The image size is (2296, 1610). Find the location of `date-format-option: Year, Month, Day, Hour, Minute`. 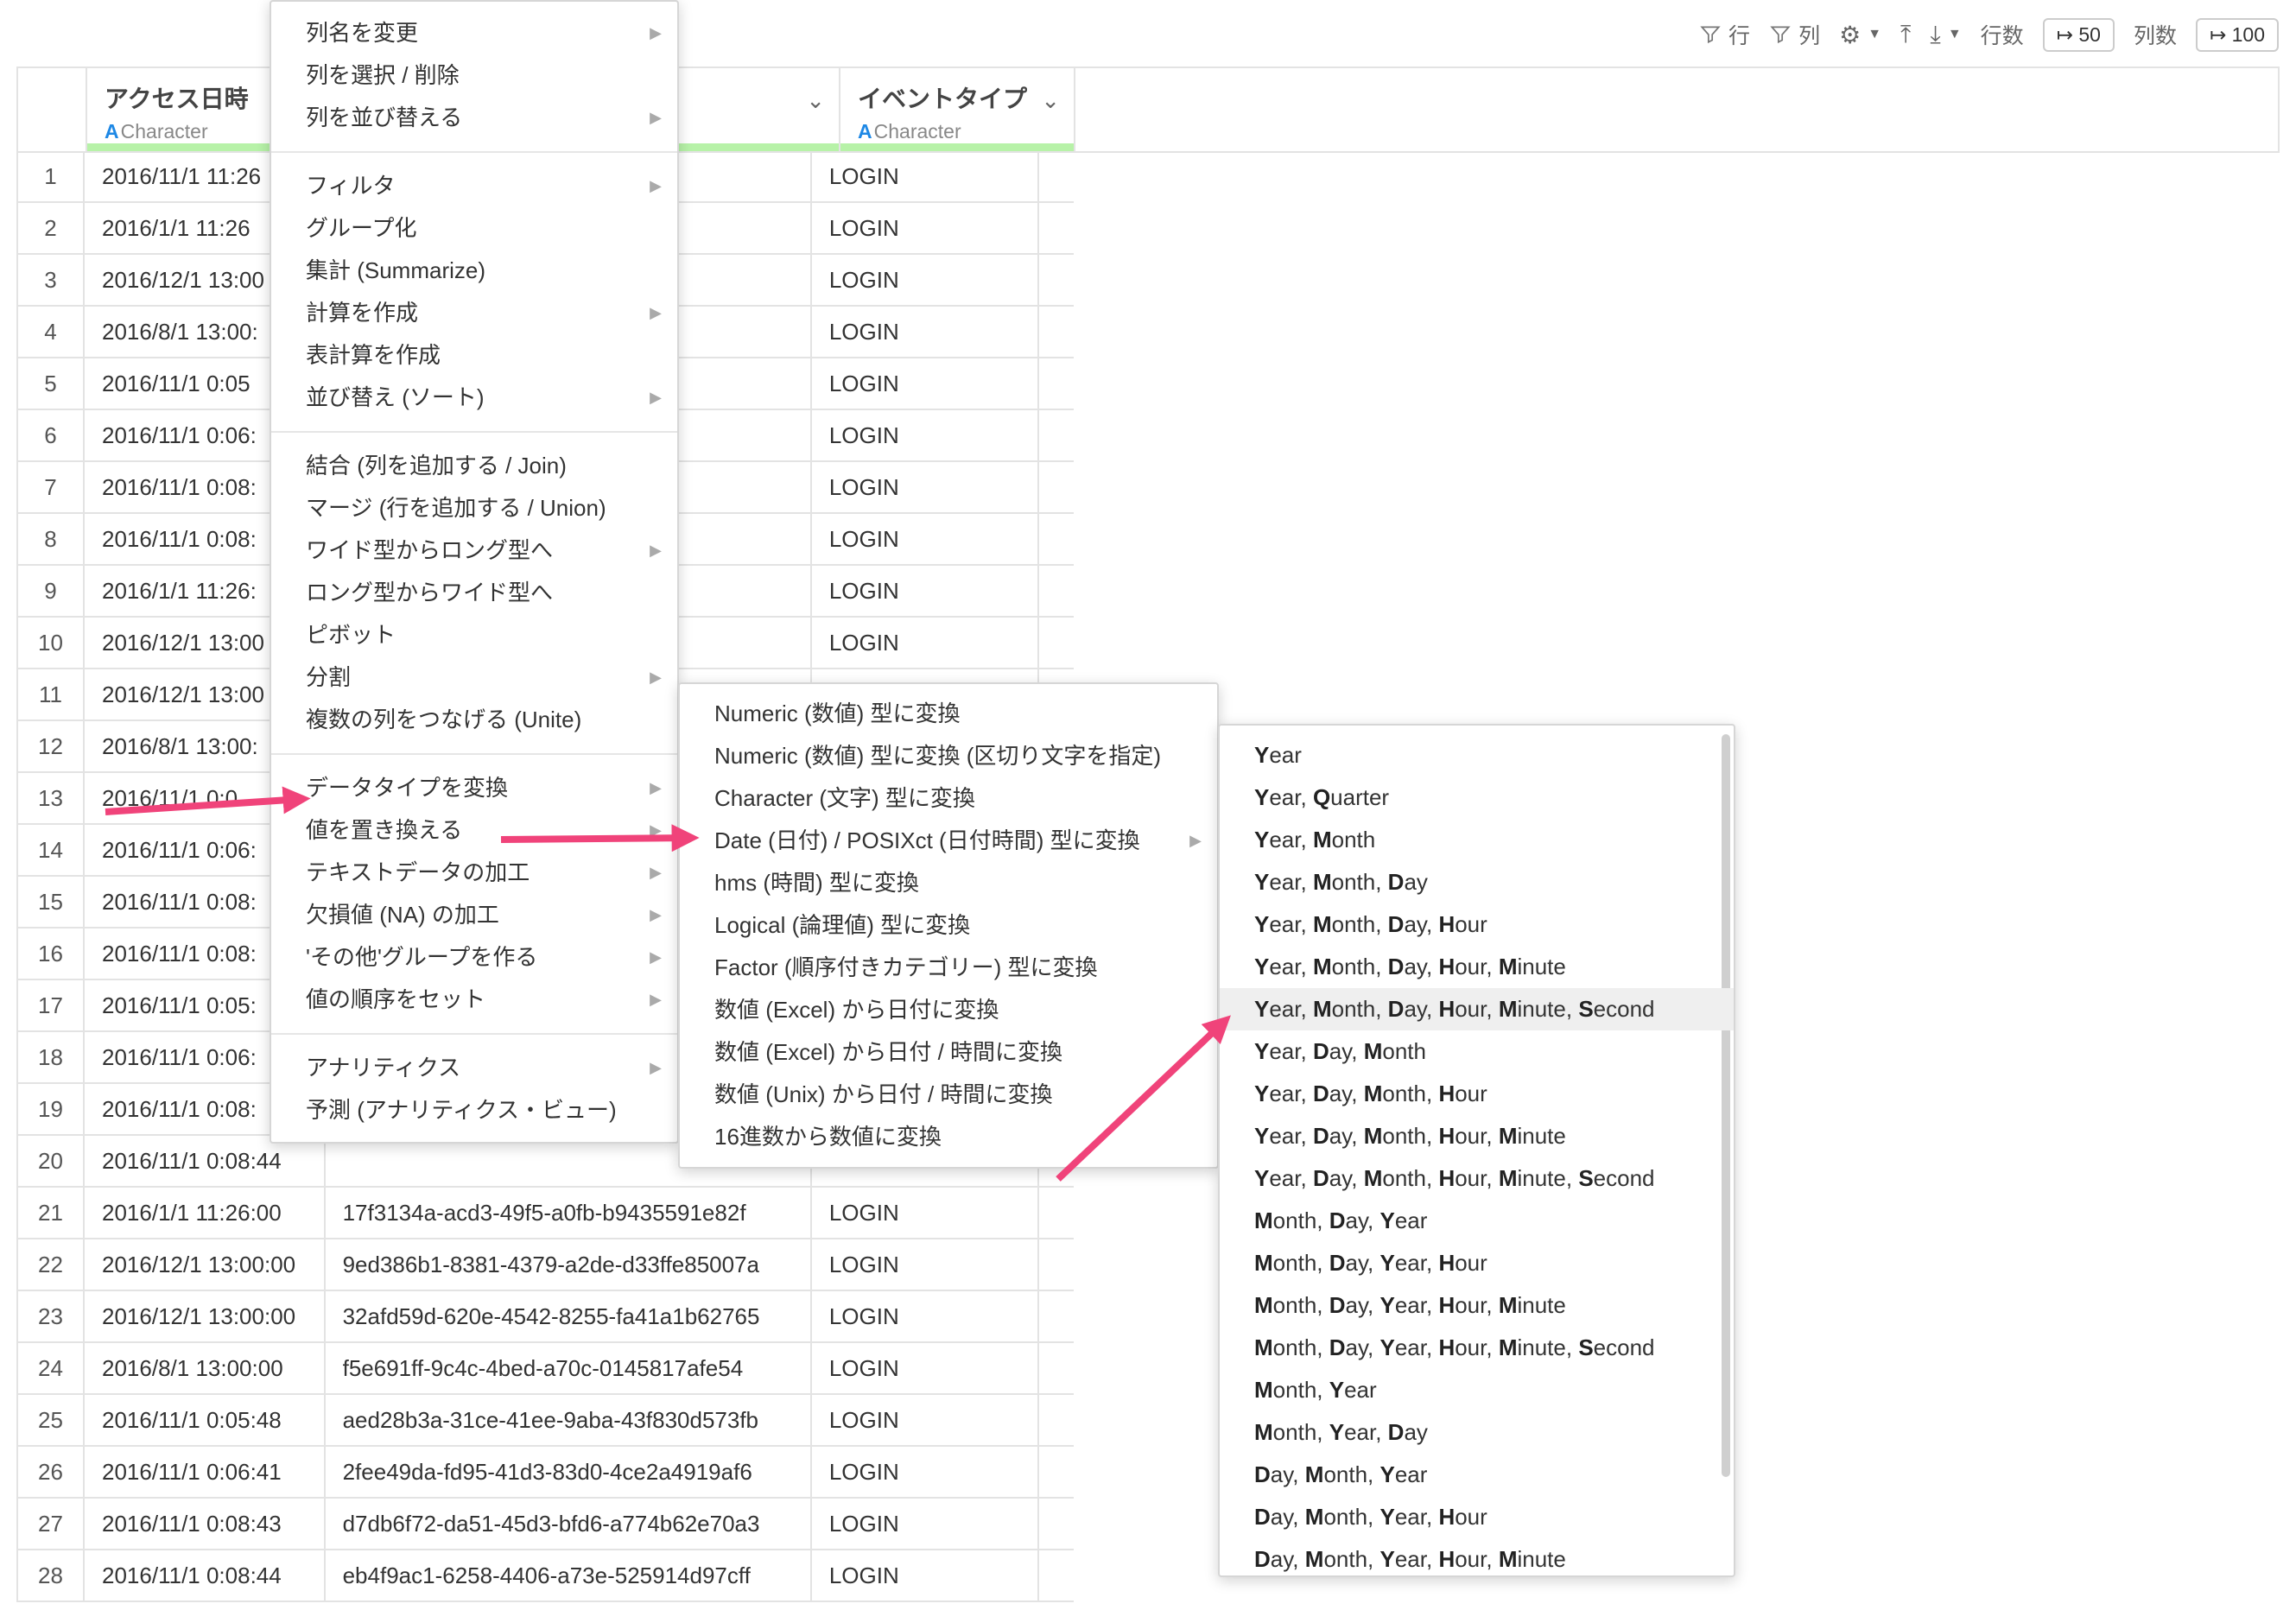

date-format-option: Year, Month, Day, Hour, Minute is located at coordinates (1477, 967).